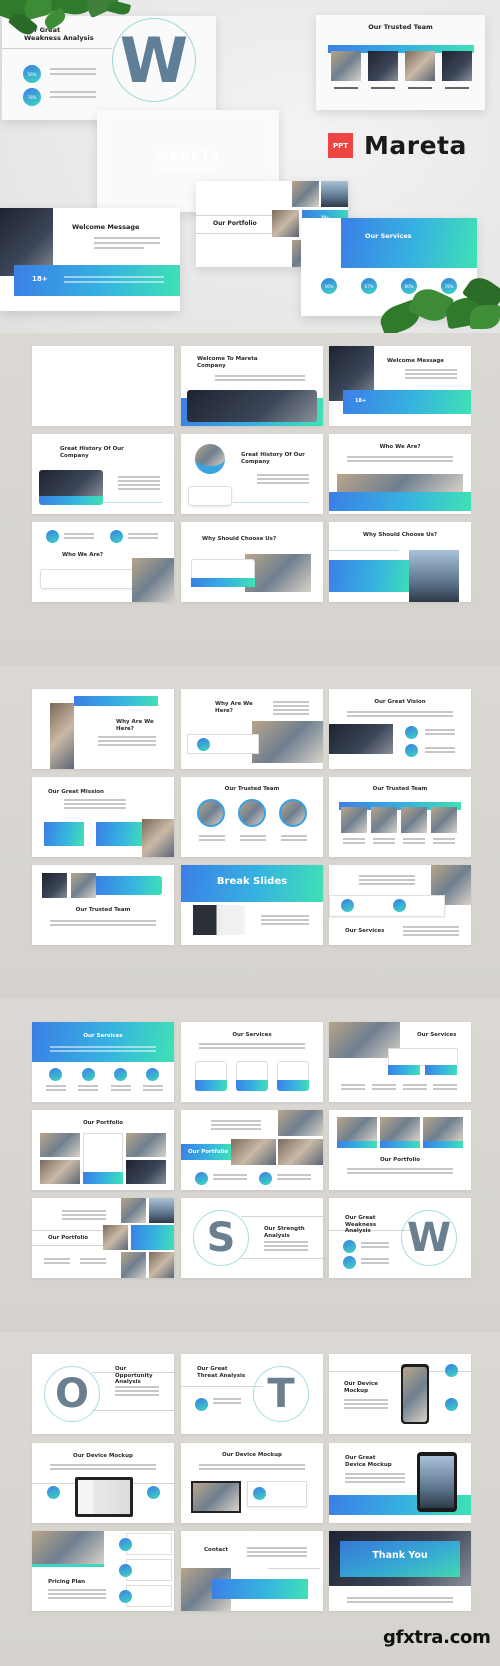 The image size is (500, 1666). Describe the element at coordinates (221, 1372) in the screenshot. I see `slide-title: Our Great Threat Analysis` at that location.